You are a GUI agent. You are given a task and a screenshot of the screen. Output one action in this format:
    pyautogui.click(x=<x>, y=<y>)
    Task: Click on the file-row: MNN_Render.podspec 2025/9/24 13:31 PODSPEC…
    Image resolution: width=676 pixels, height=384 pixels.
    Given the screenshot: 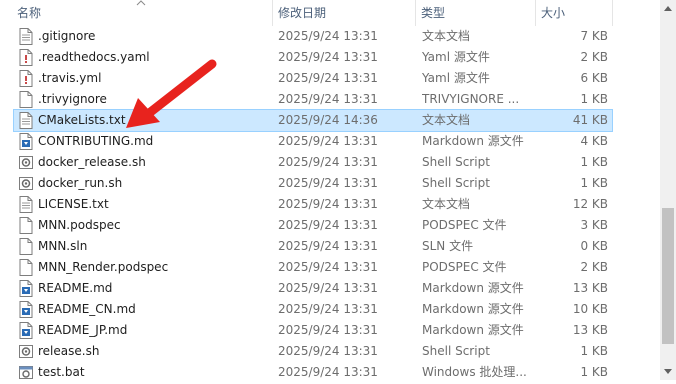 What is the action you would take?
    pyautogui.click(x=313, y=267)
    